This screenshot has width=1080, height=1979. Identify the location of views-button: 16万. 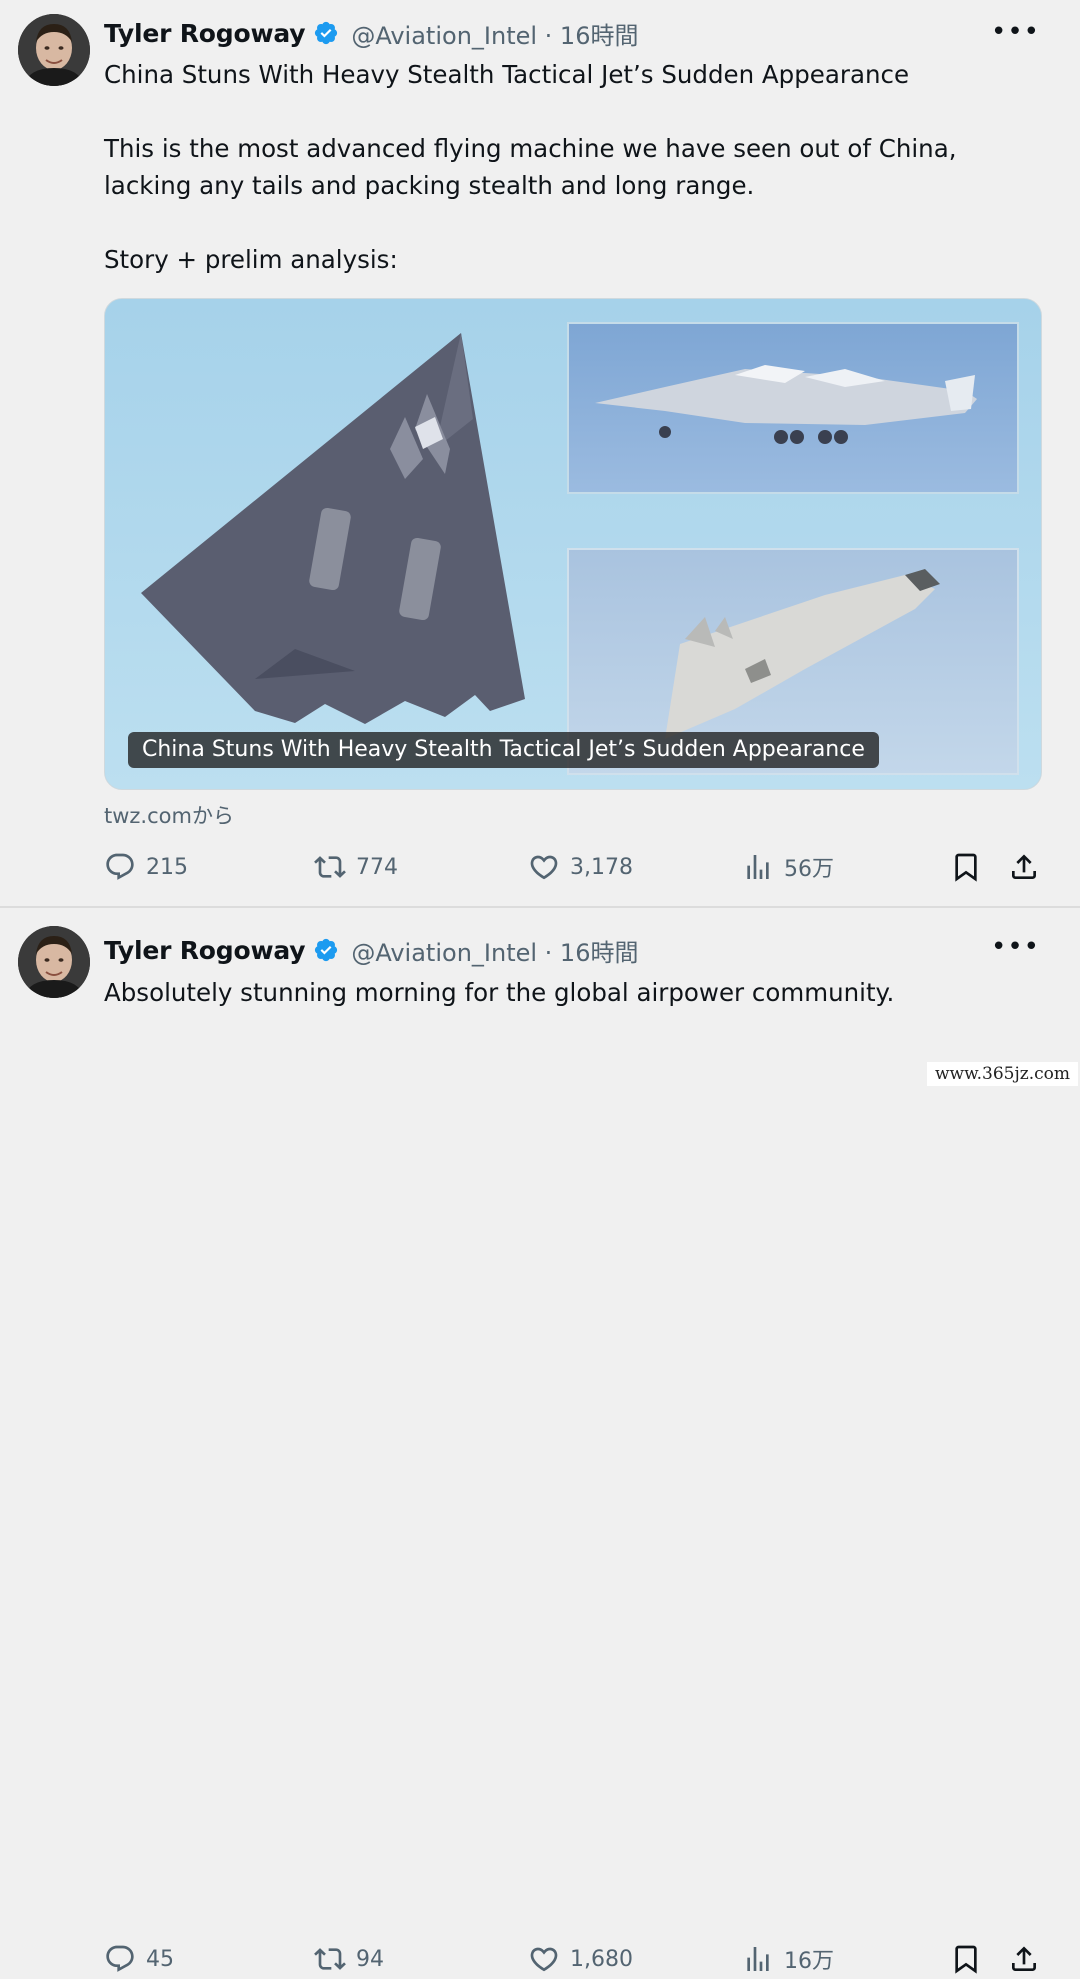
(788, 1959).